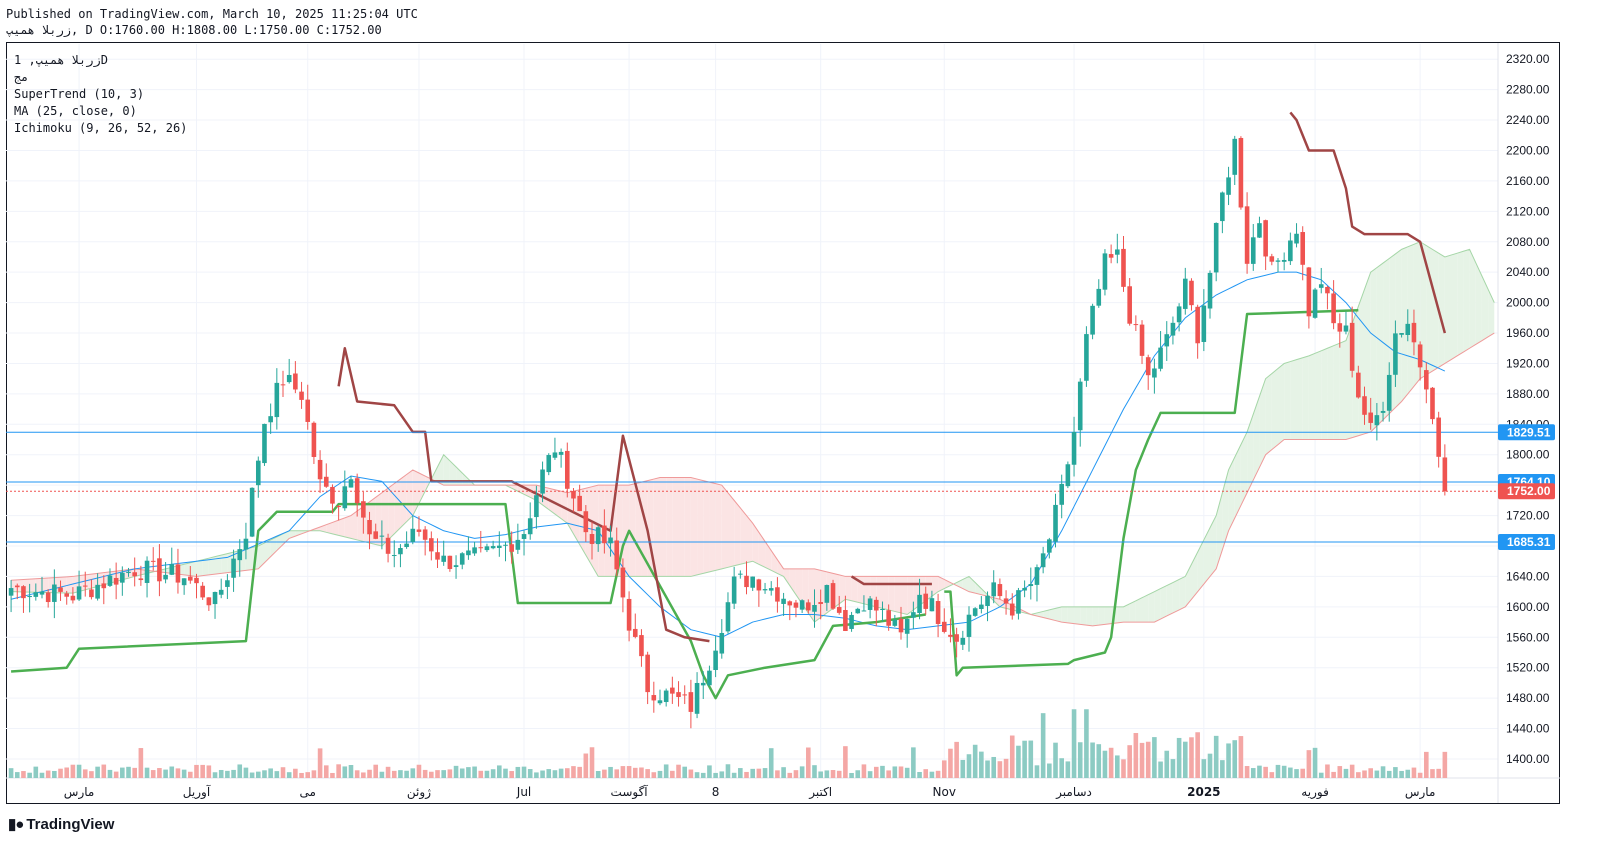  I want to click on price-tick-label: 2200.00, so click(1528, 150).